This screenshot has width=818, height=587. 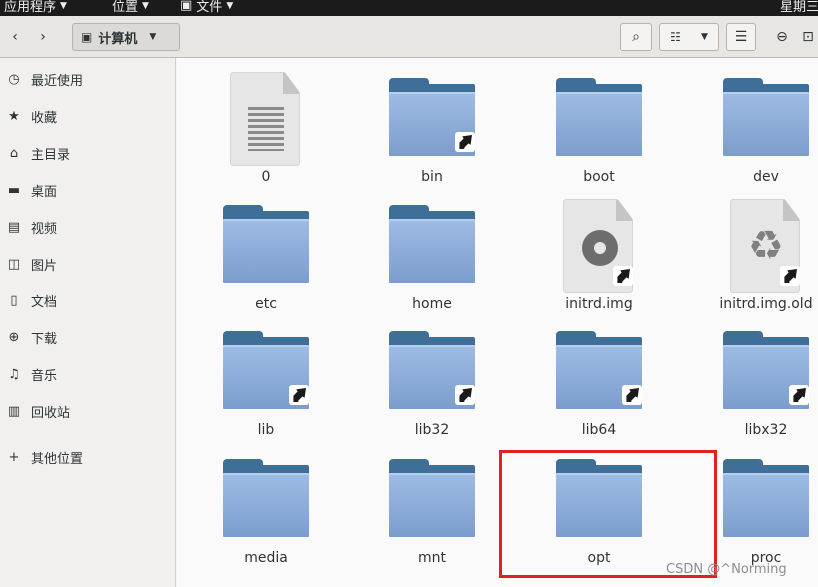 I want to click on star-icon: ★, so click(x=14, y=116).